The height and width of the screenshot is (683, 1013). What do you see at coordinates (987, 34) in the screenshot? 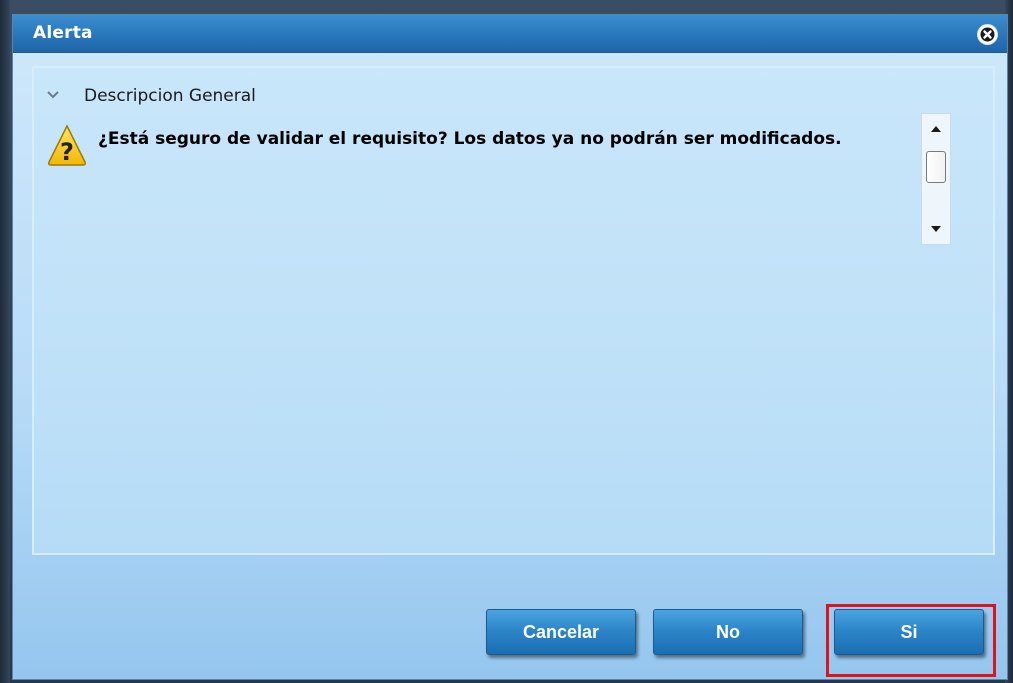
I see `close-icon` at bounding box center [987, 34].